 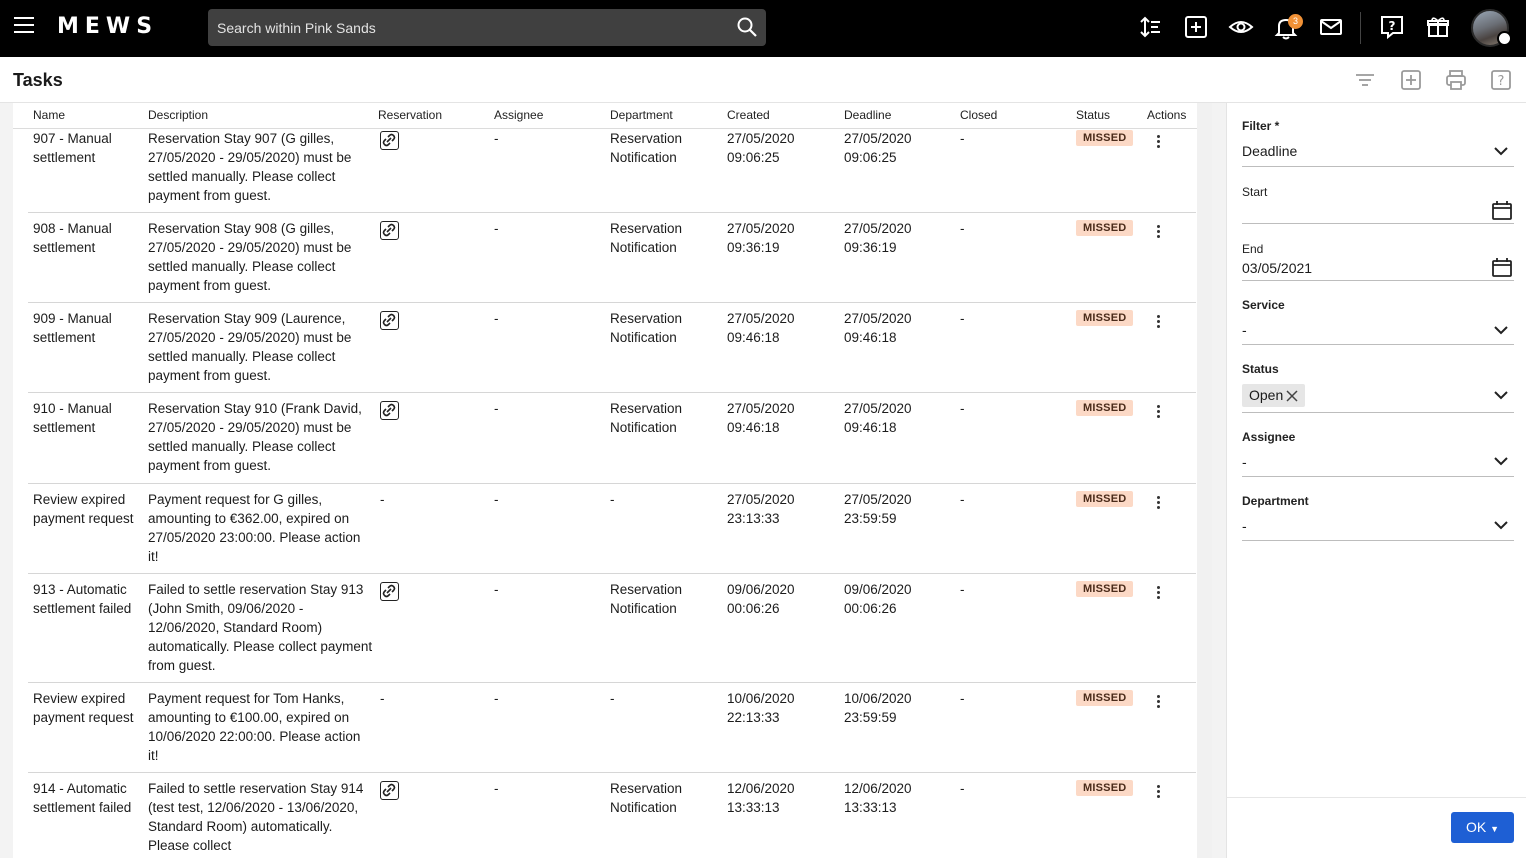 I want to click on filter-select: Deadline, so click(x=1269, y=151).